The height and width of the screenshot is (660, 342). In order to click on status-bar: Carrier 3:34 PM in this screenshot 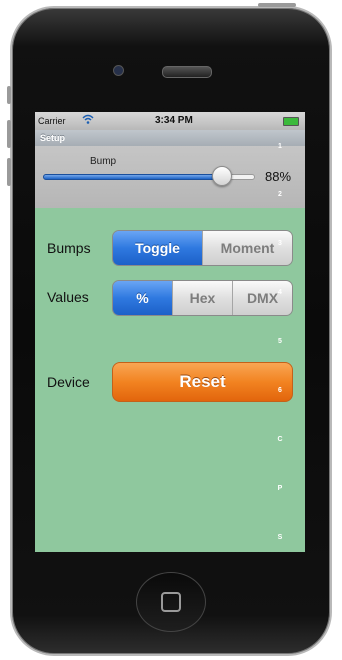, I will do `click(170, 121)`.